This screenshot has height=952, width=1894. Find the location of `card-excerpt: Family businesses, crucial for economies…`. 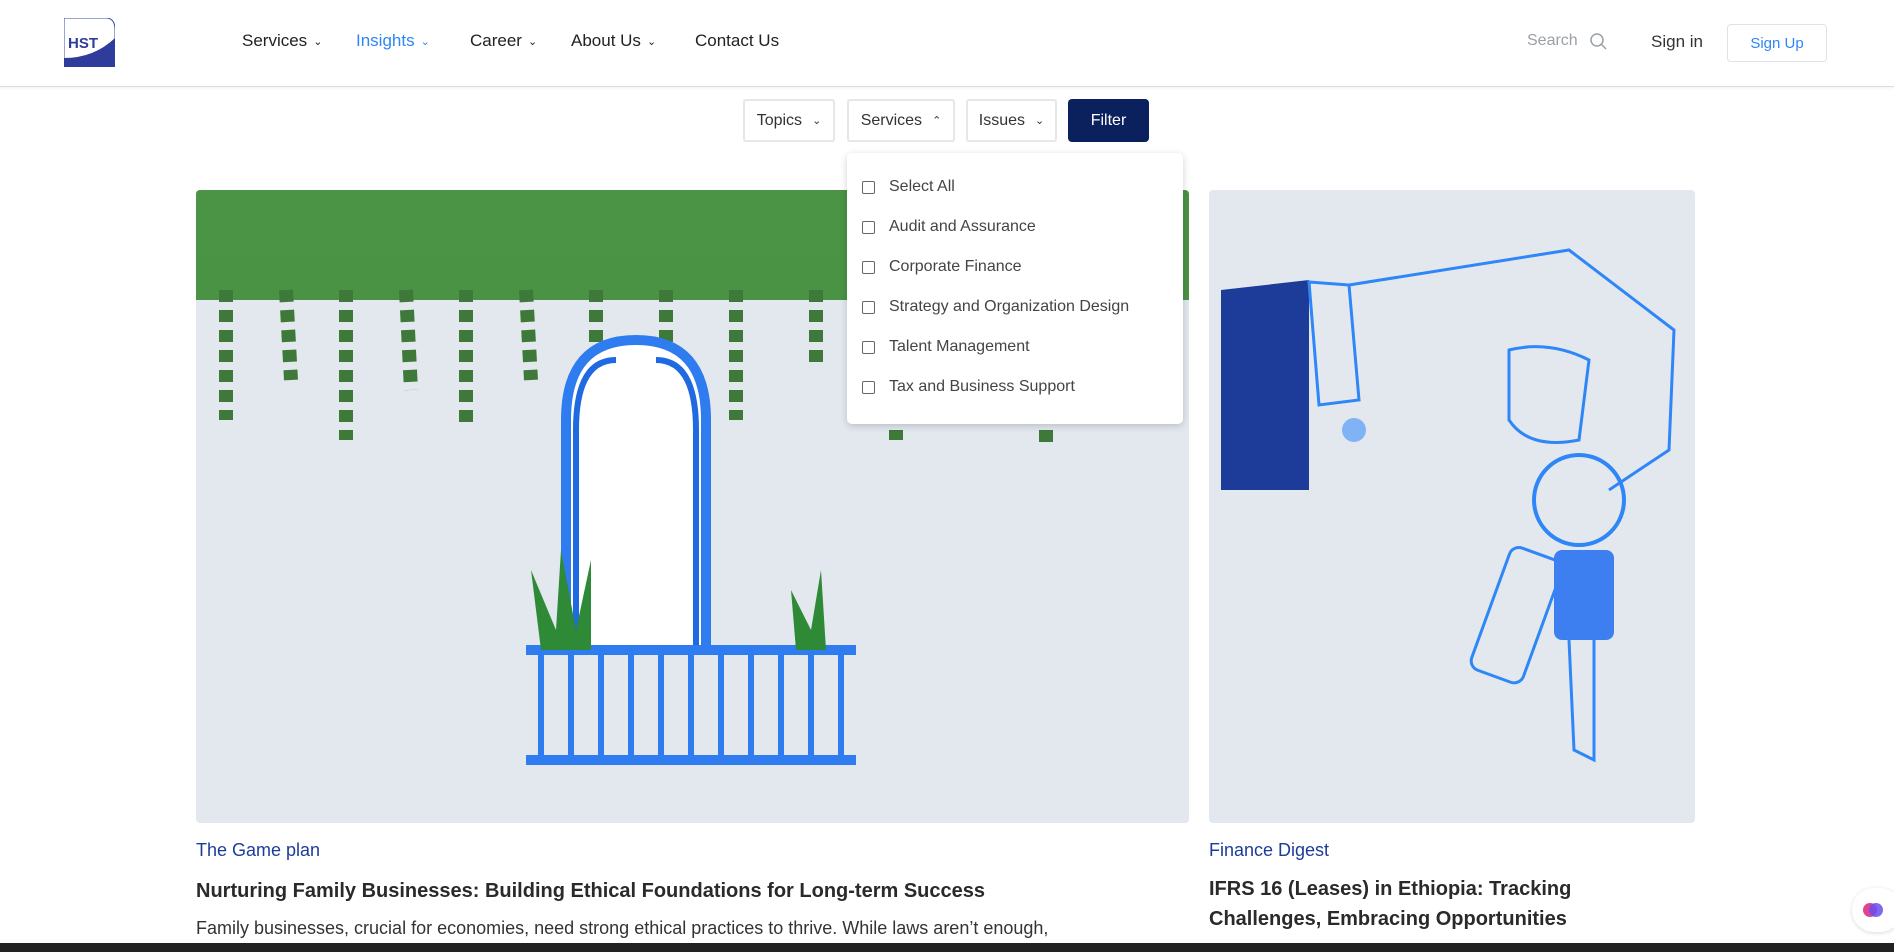

card-excerpt: Family businesses, crucial for economies… is located at coordinates (622, 928).